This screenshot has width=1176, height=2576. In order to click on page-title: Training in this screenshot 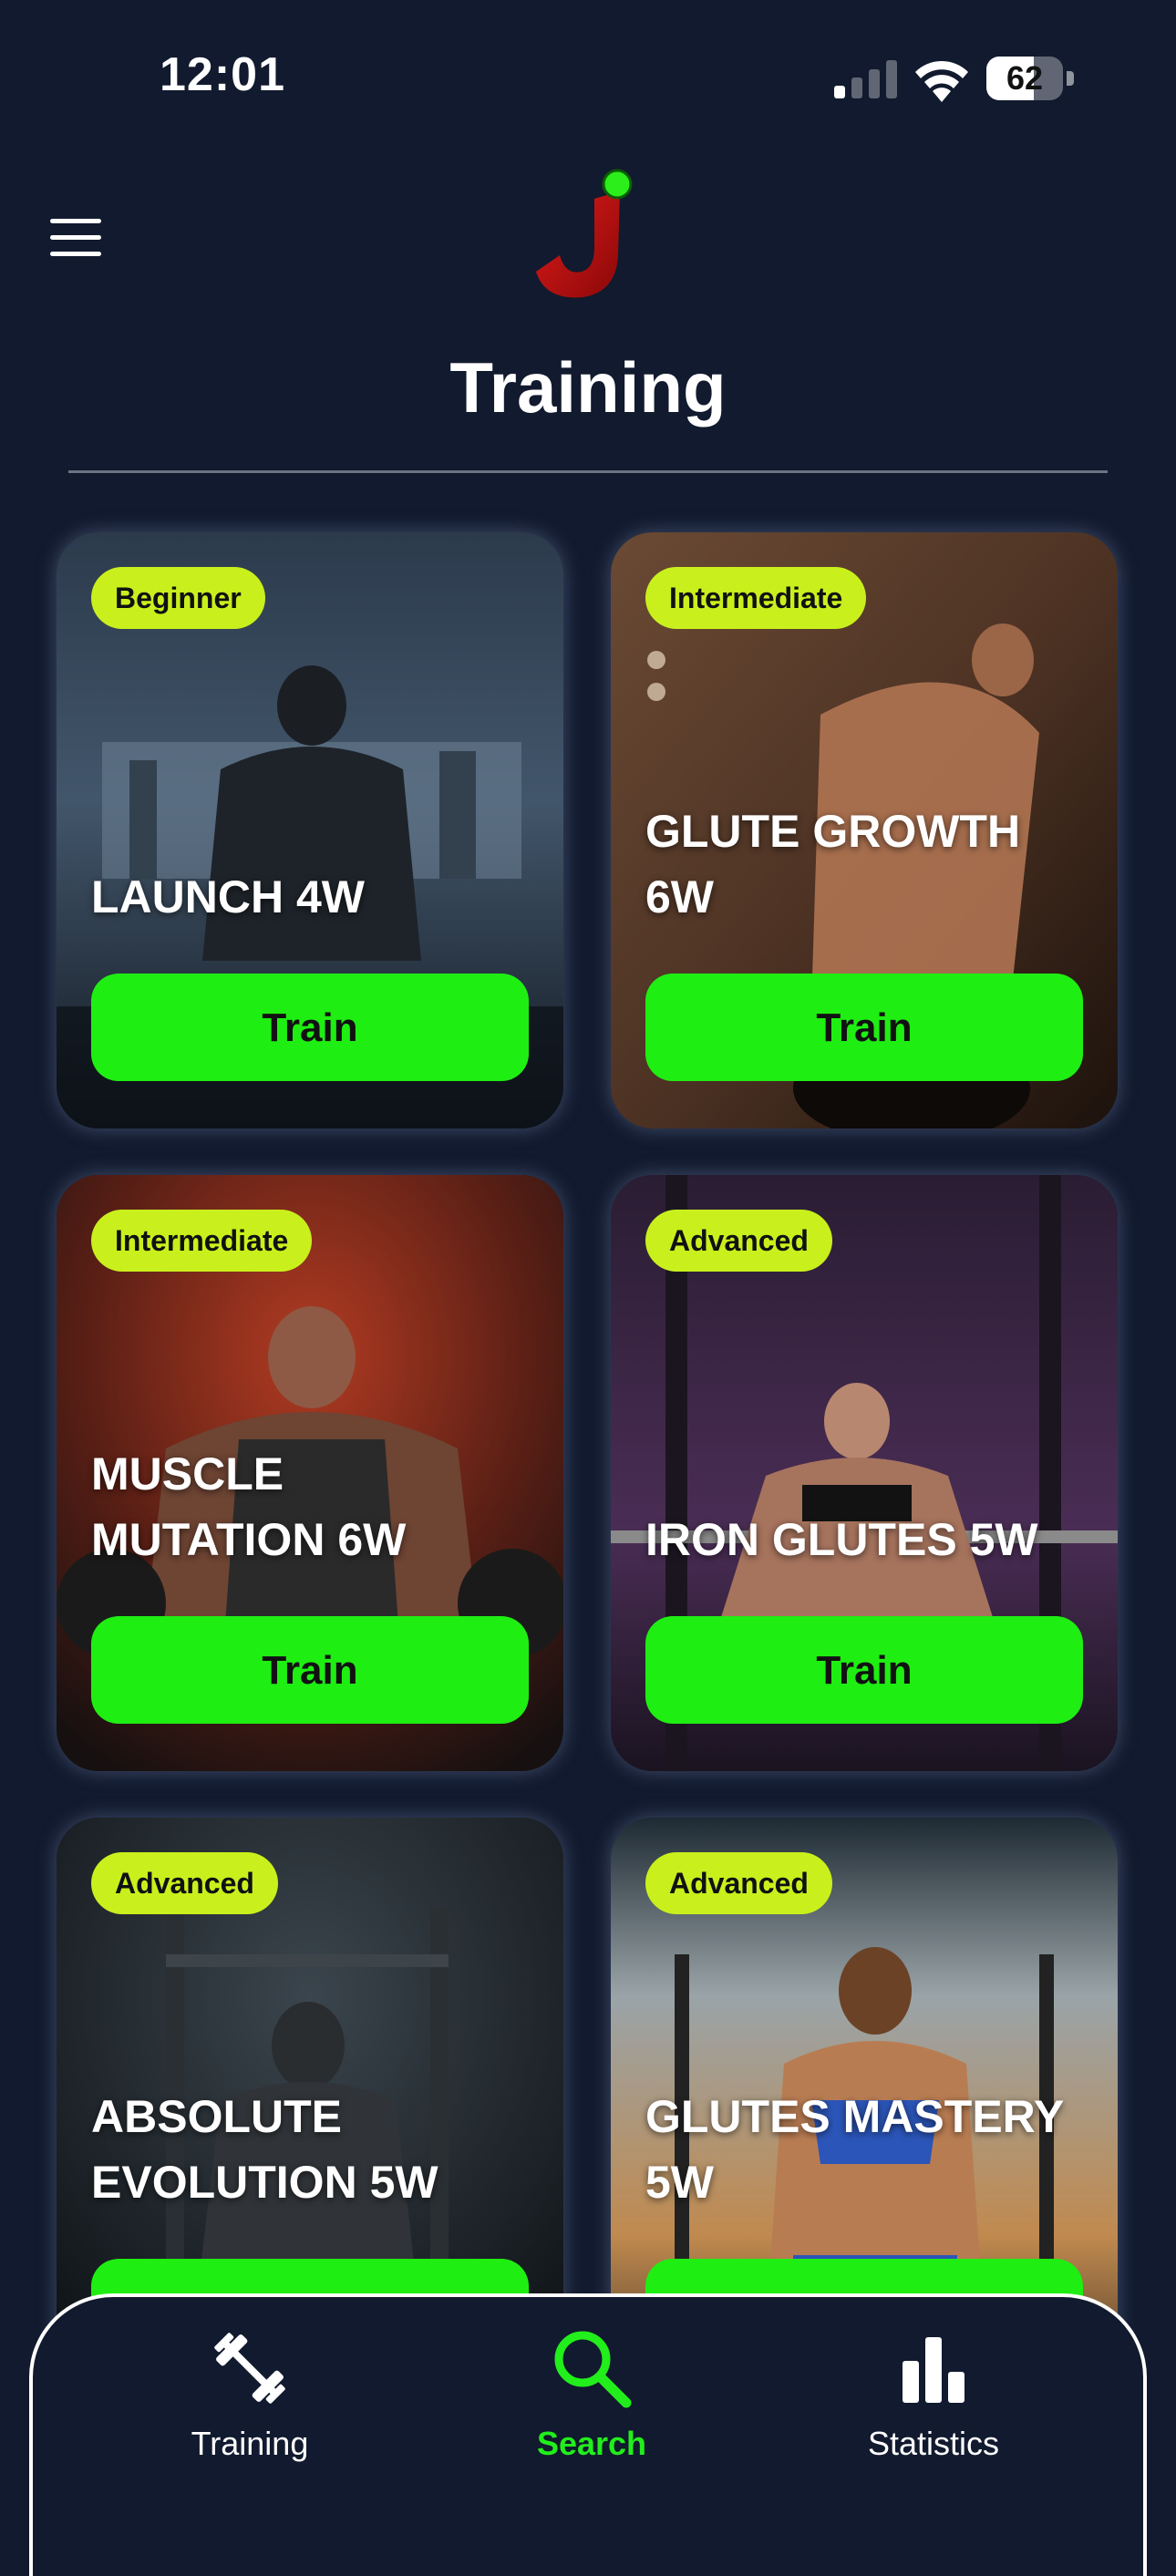, I will do `click(588, 387)`.